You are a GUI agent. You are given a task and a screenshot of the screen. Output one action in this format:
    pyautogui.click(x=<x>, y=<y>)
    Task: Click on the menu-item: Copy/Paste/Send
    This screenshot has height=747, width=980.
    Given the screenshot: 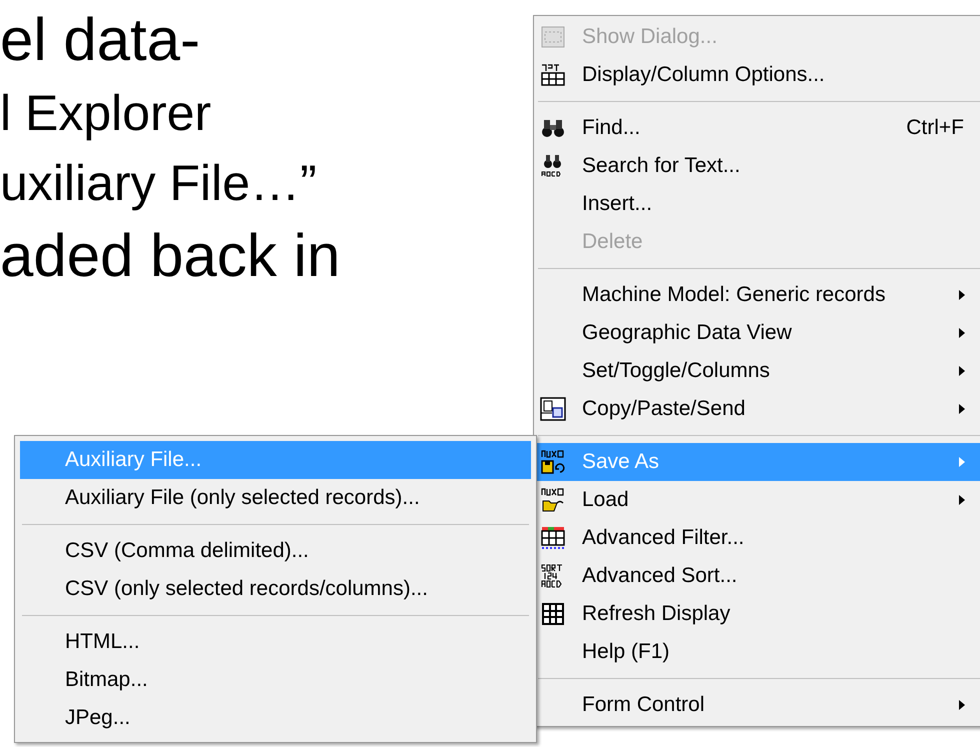 What is the action you would take?
    pyautogui.click(x=758, y=409)
    